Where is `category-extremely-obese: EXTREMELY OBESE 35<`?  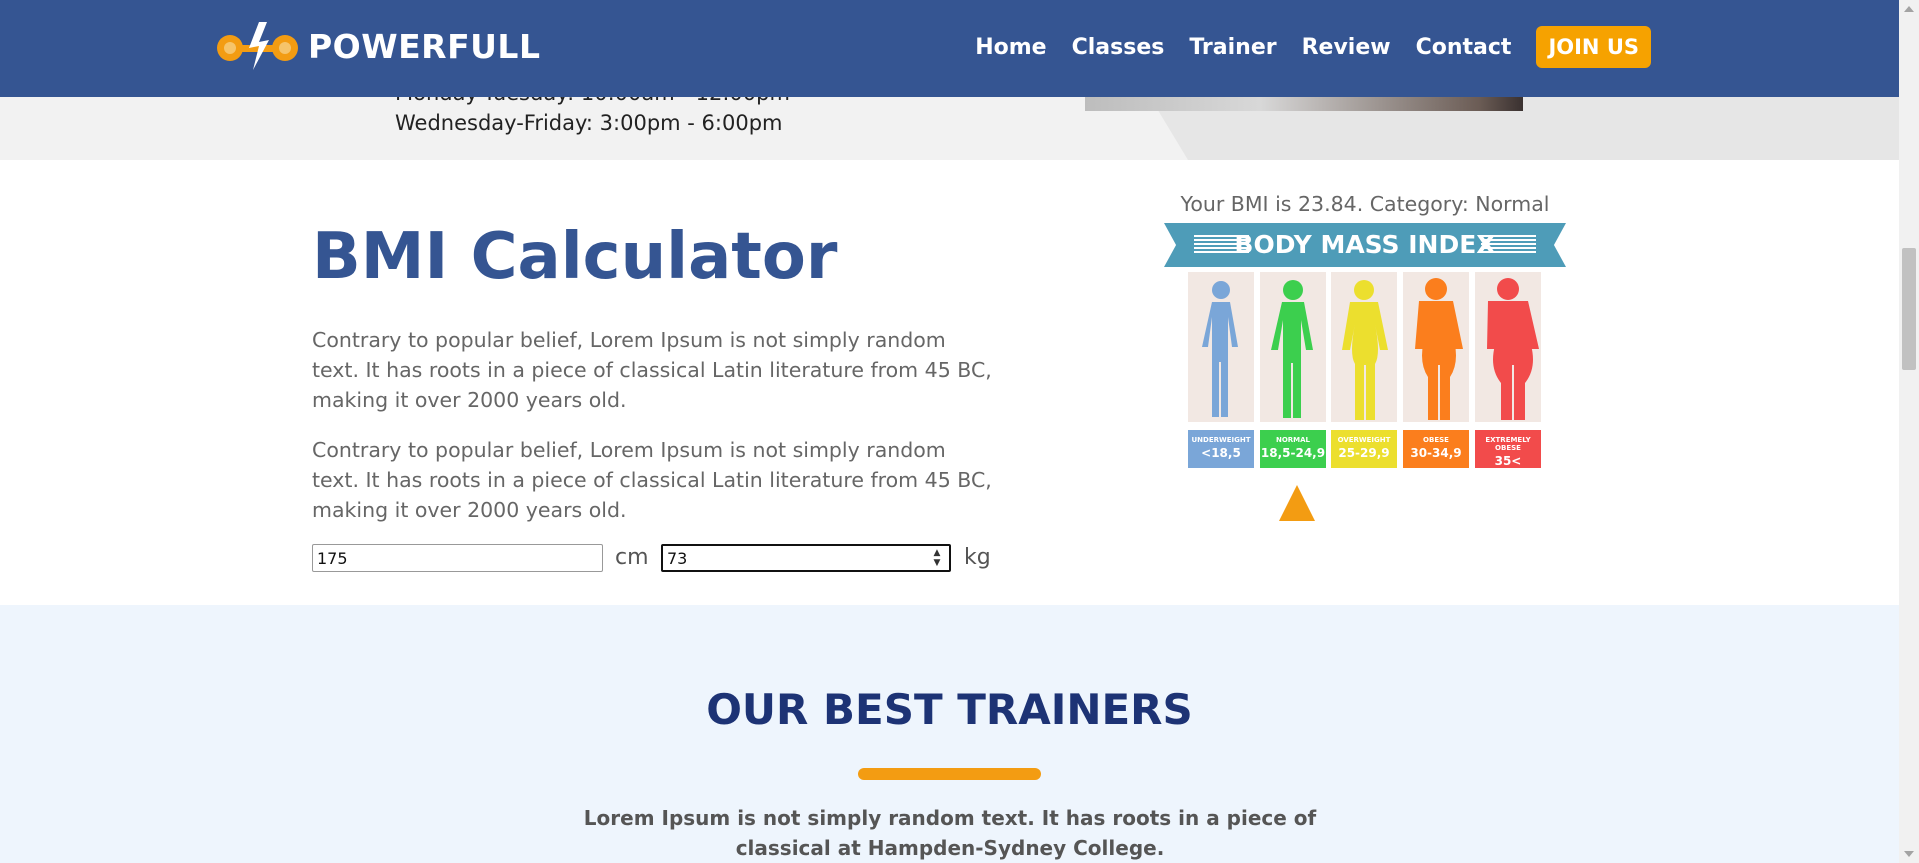 category-extremely-obese: EXTREMELY OBESE 35< is located at coordinates (1508, 449).